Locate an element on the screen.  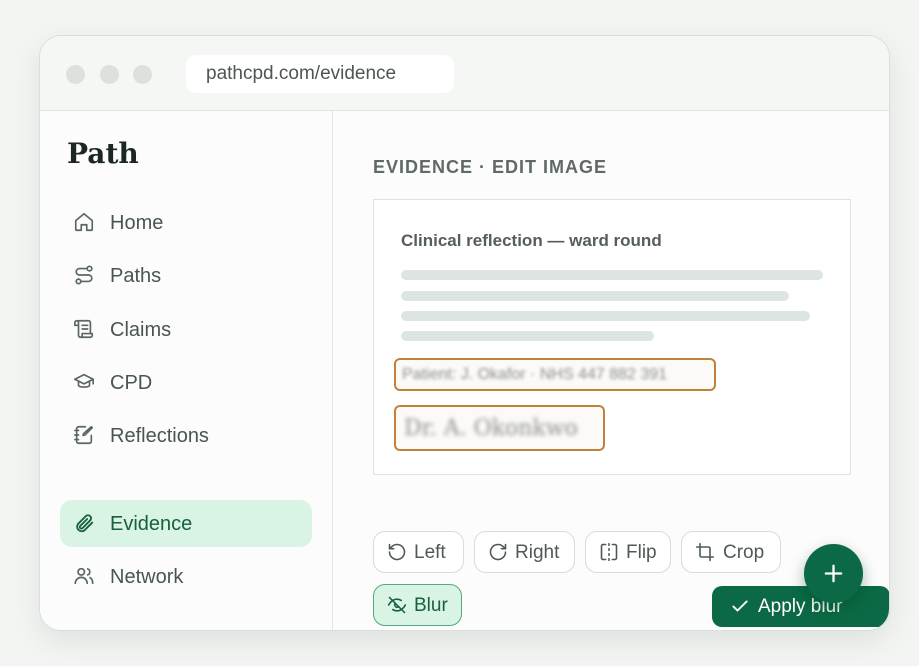
rotate-ccw-icon is located at coordinates (397, 552).